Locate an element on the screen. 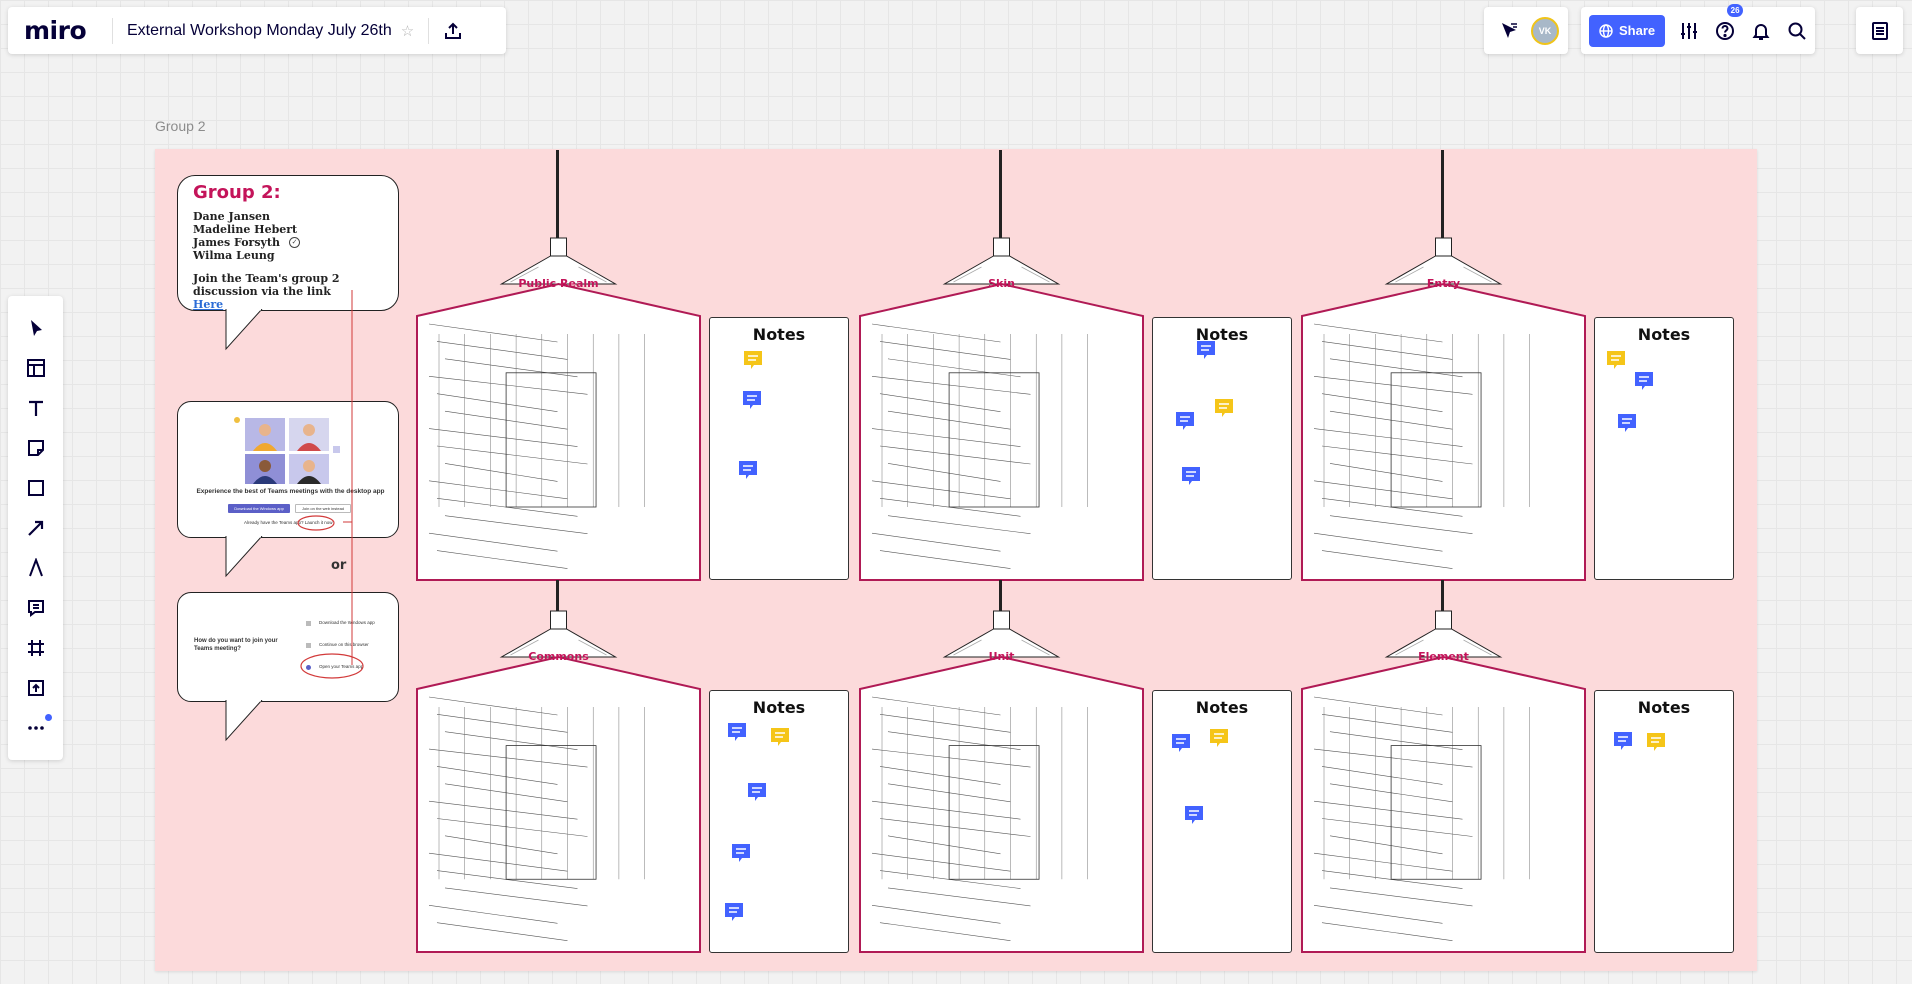 The image size is (1912, 984). teams-meeting-illustration is located at coordinates (287, 450).